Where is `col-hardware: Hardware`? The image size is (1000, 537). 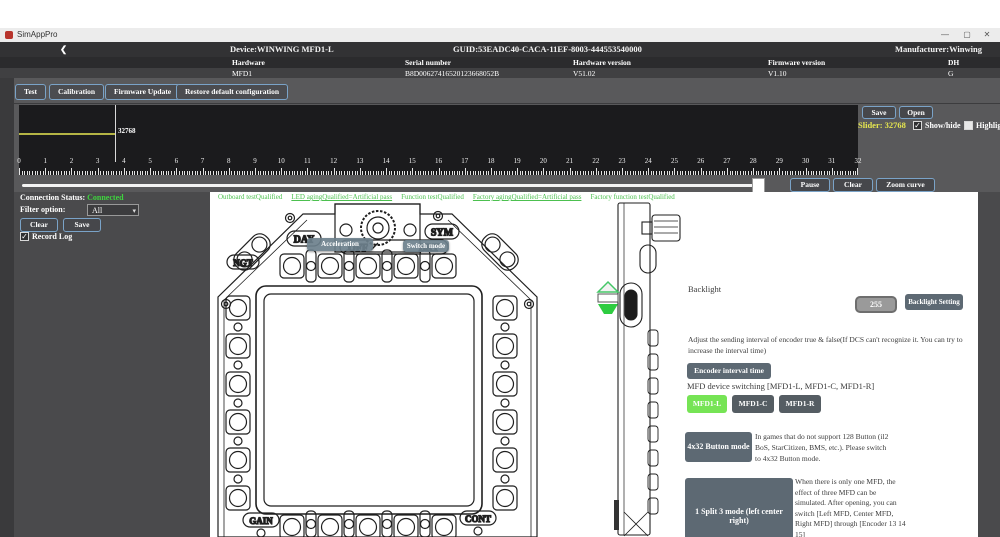 col-hardware: Hardware is located at coordinates (248, 62).